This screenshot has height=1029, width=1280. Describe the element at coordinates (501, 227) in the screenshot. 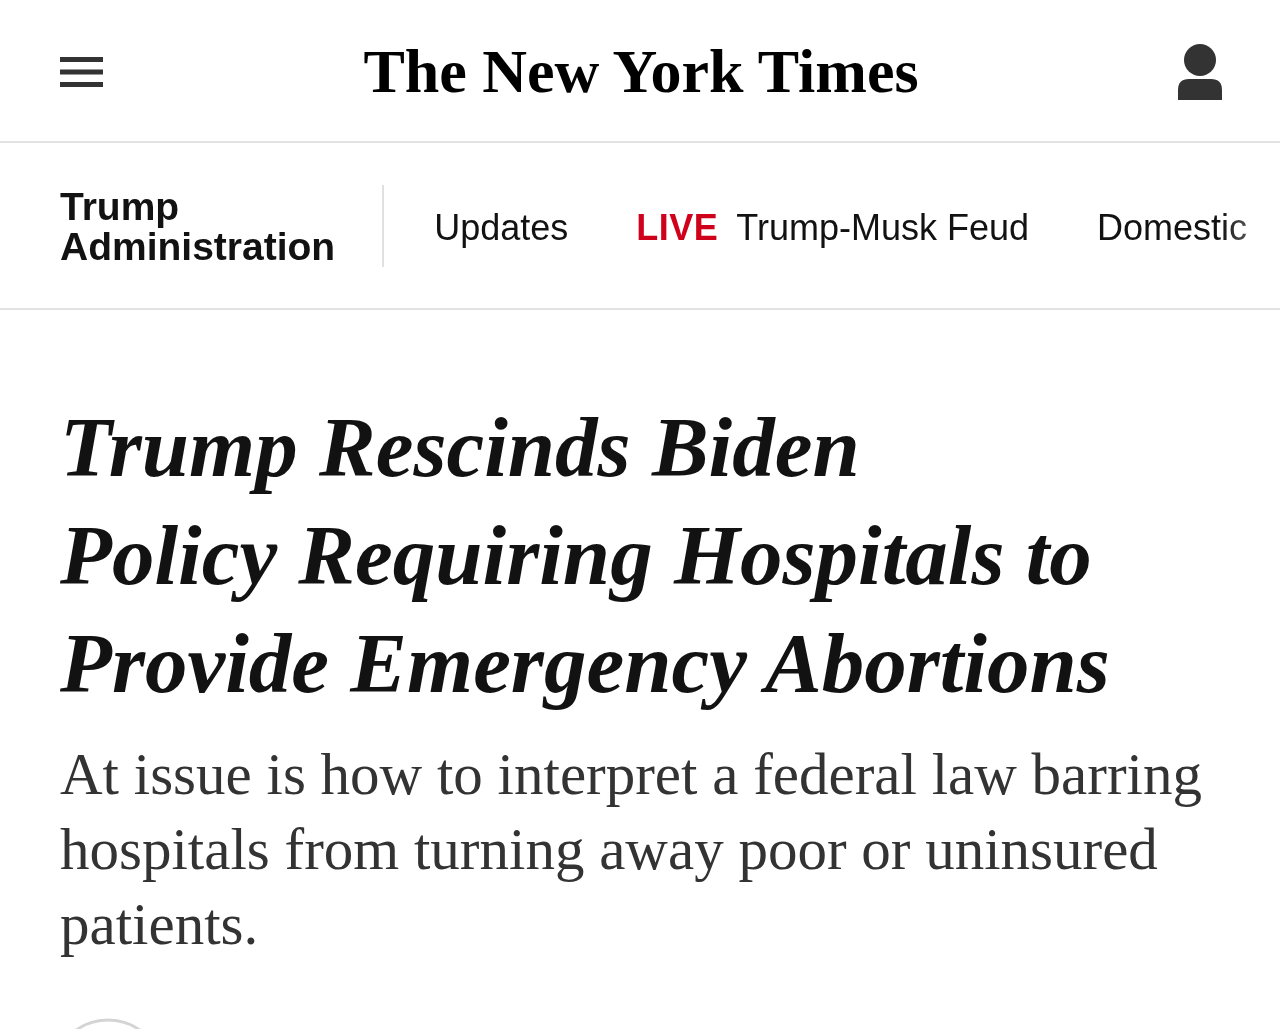

I see `nav-link: Updates` at that location.